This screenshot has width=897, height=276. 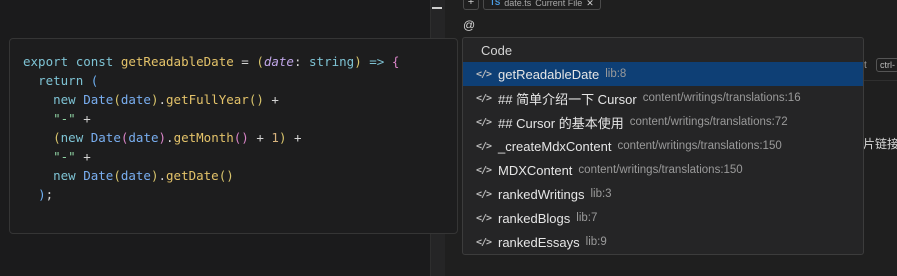 I want to click on dropdown-item-path: lib:3, so click(x=601, y=194).